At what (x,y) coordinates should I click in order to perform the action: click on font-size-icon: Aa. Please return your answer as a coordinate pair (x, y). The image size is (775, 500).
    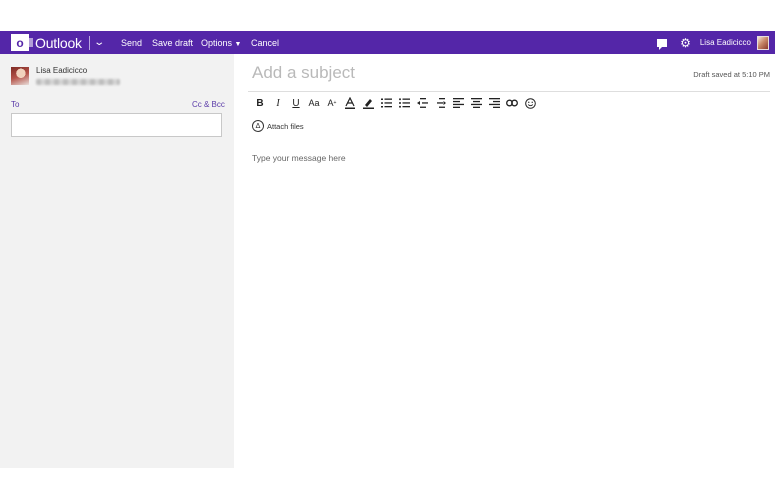
    Looking at the image, I should click on (314, 103).